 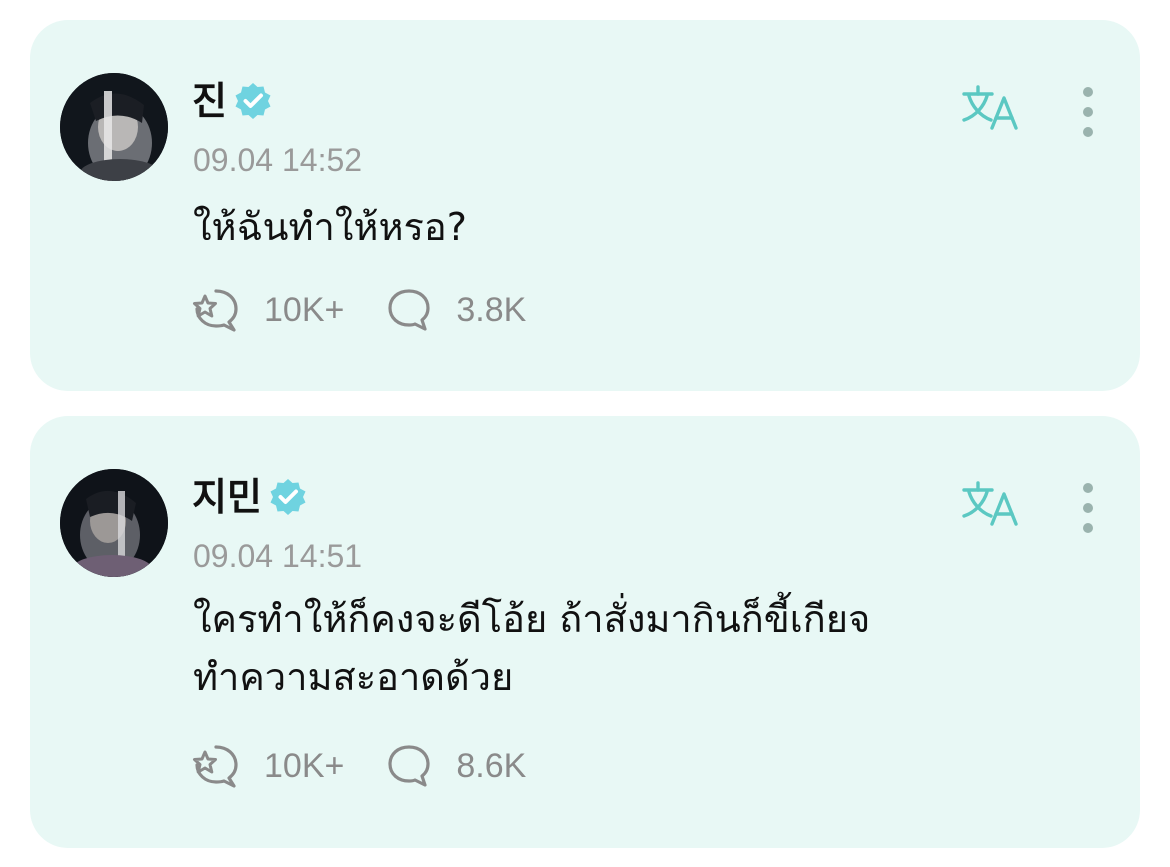 What do you see at coordinates (379, 310) in the screenshot?
I see `post-stats: 10K+ 3.8K` at bounding box center [379, 310].